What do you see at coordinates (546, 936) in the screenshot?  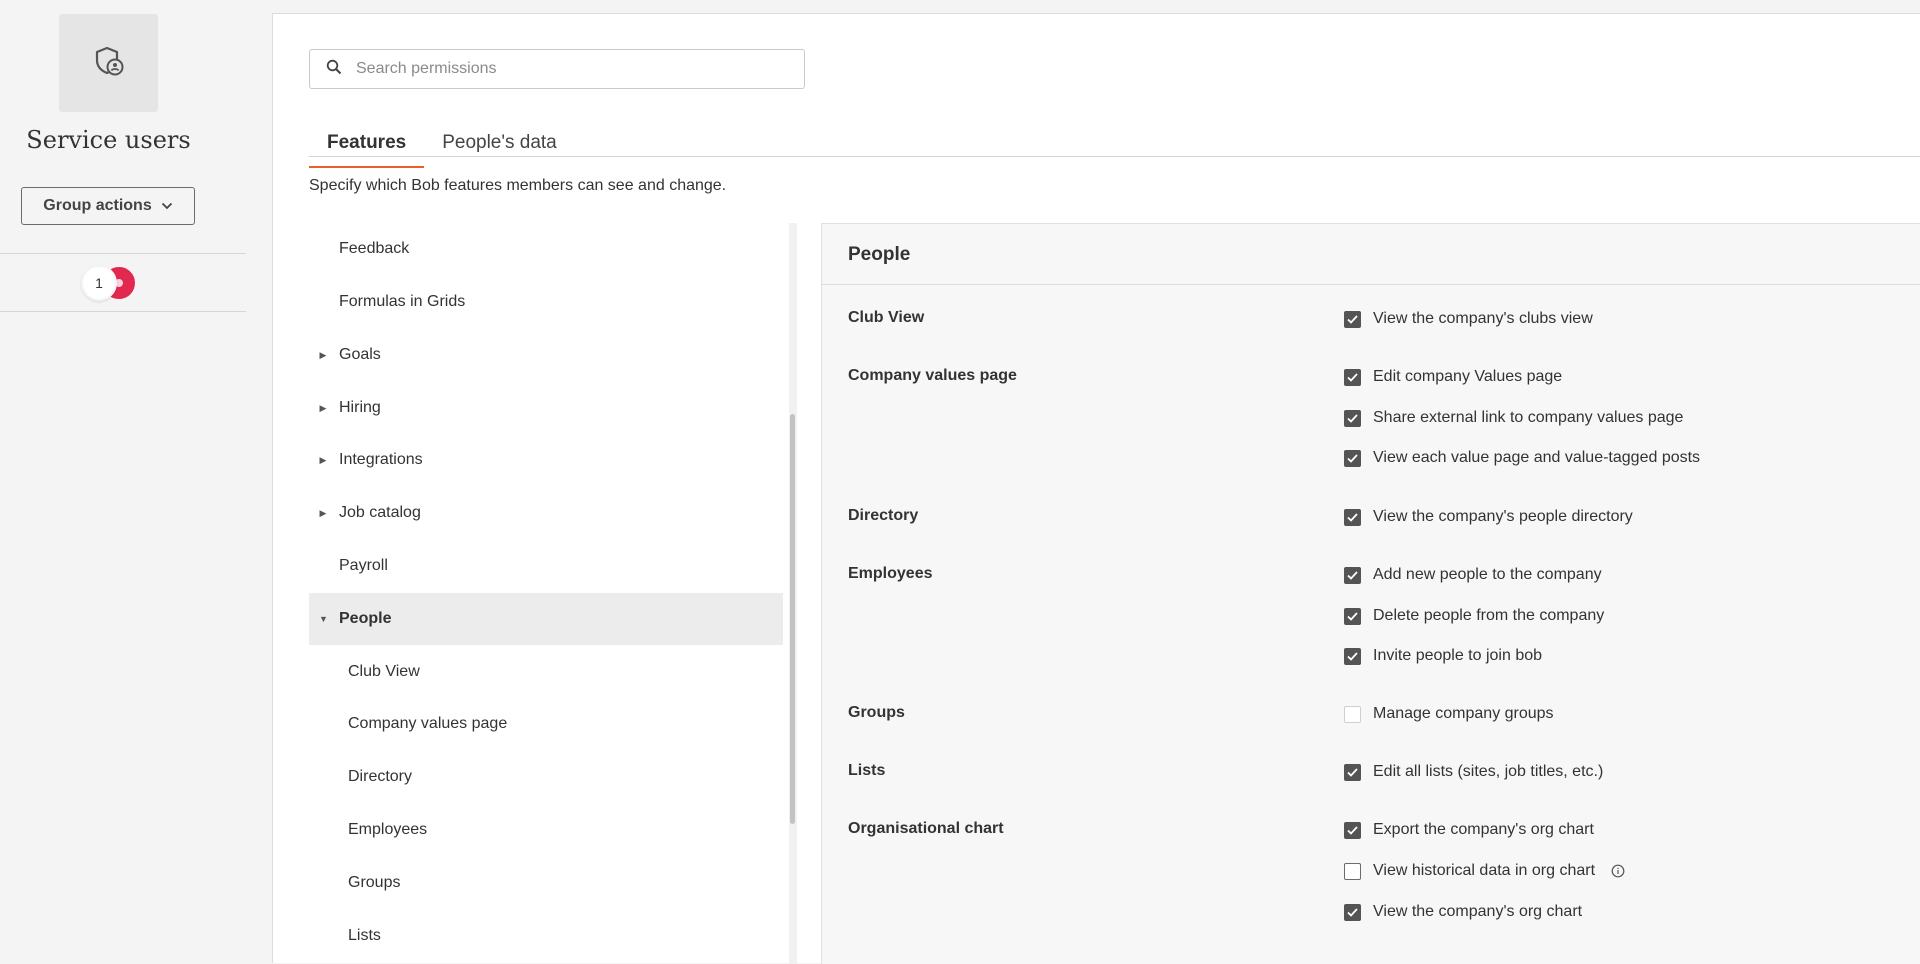 I see `tree-item-lists: Lists` at bounding box center [546, 936].